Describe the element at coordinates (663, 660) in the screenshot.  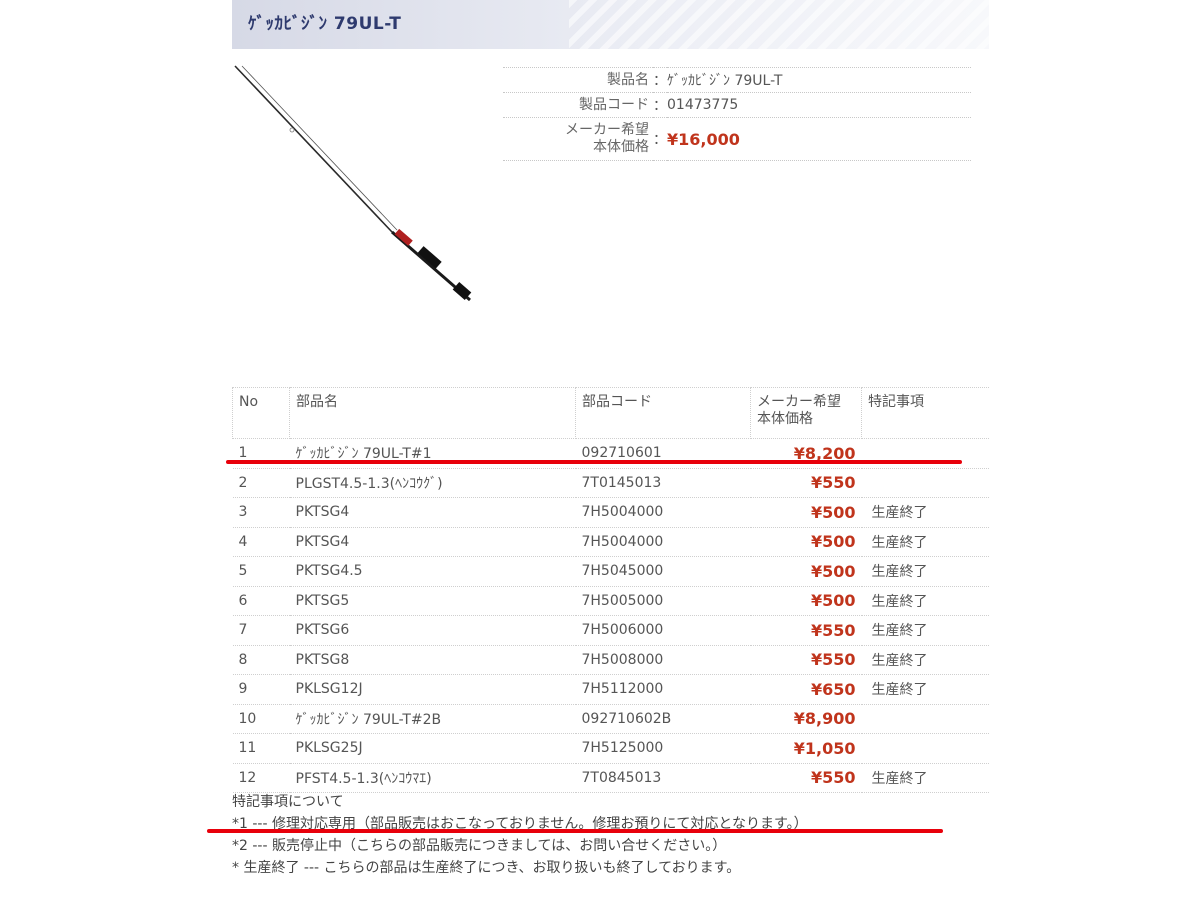
I see `row-part-code: 7H5008000` at that location.